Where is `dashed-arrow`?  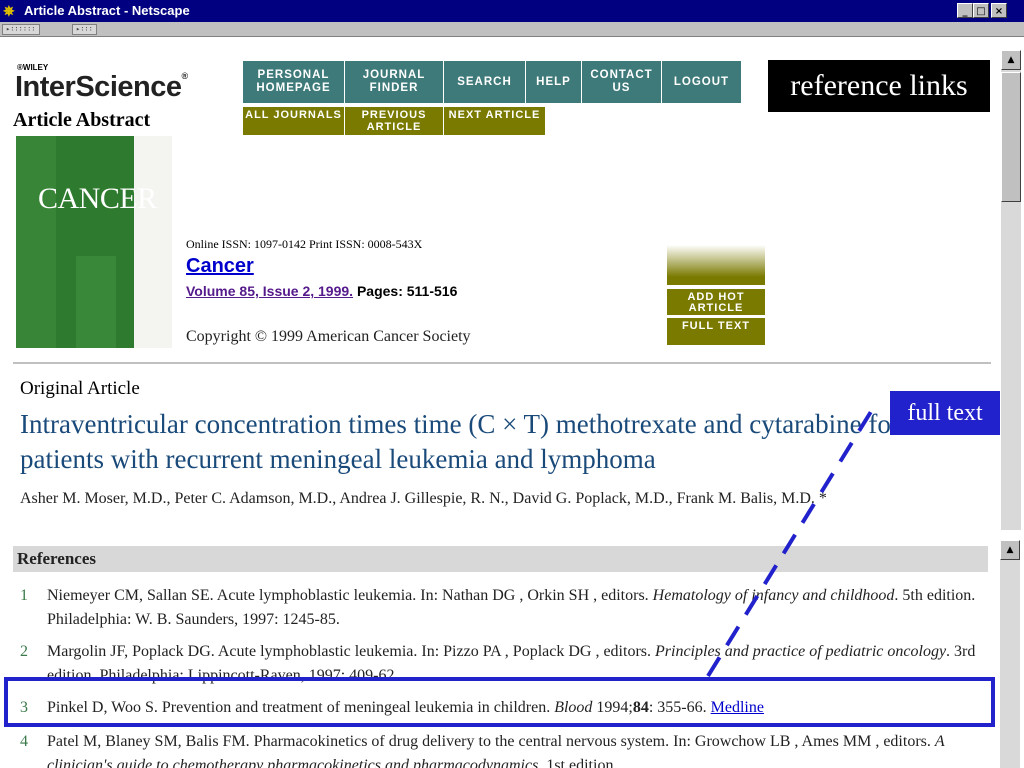 dashed-arrow is located at coordinates (790, 543).